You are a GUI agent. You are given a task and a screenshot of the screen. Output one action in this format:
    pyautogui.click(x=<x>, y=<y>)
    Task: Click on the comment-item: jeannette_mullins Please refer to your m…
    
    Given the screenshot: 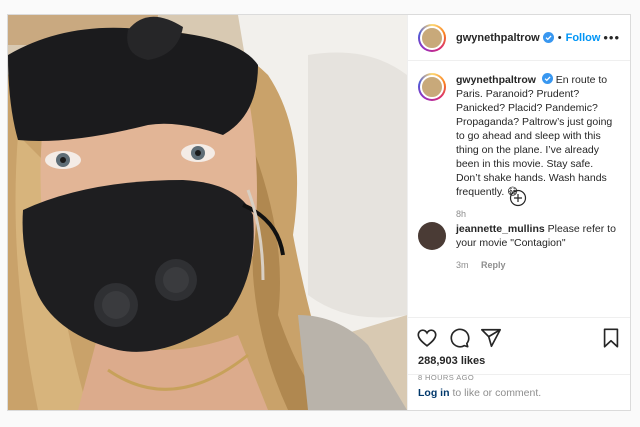 What is the action you would take?
    pyautogui.click(x=521, y=247)
    